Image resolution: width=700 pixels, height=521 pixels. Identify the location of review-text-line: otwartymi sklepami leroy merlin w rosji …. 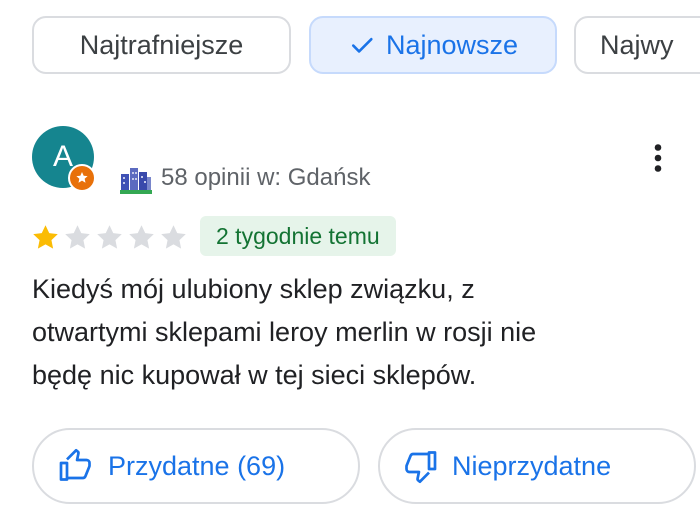
(284, 332).